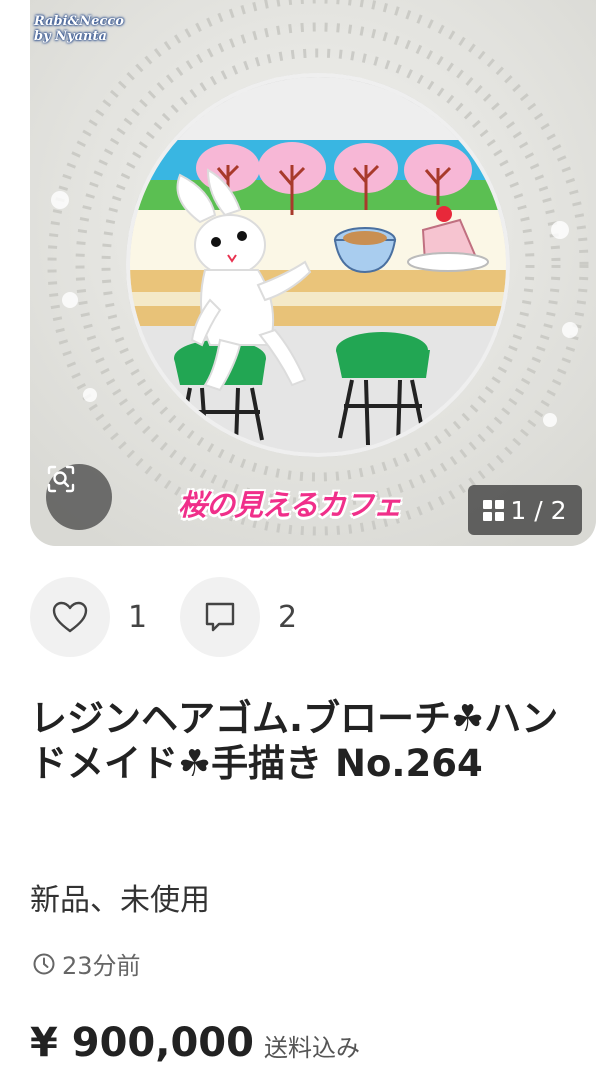 The image size is (613, 1080). I want to click on heart-icon, so click(70, 617).